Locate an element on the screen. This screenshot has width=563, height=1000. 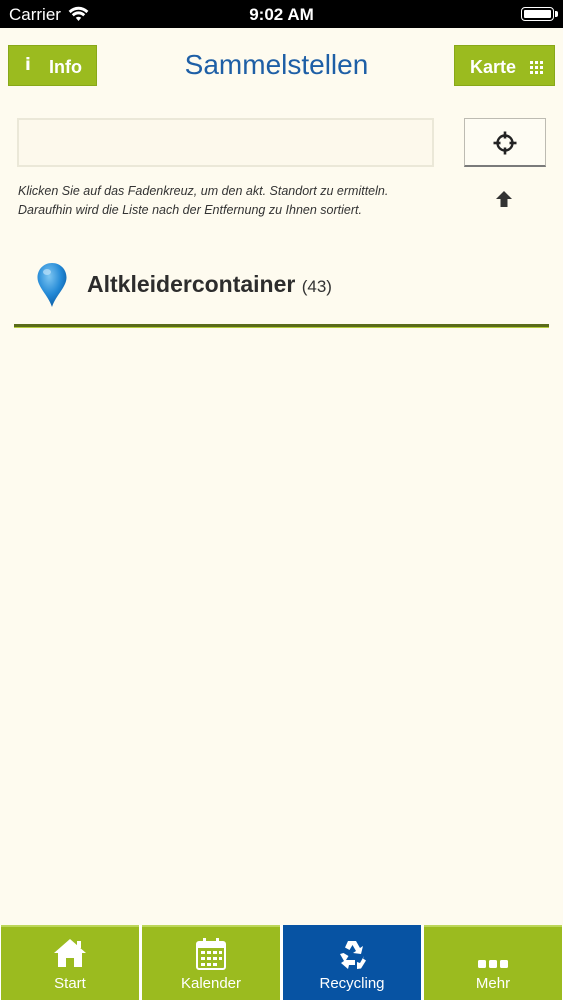
arrow-up-icon is located at coordinates (504, 199).